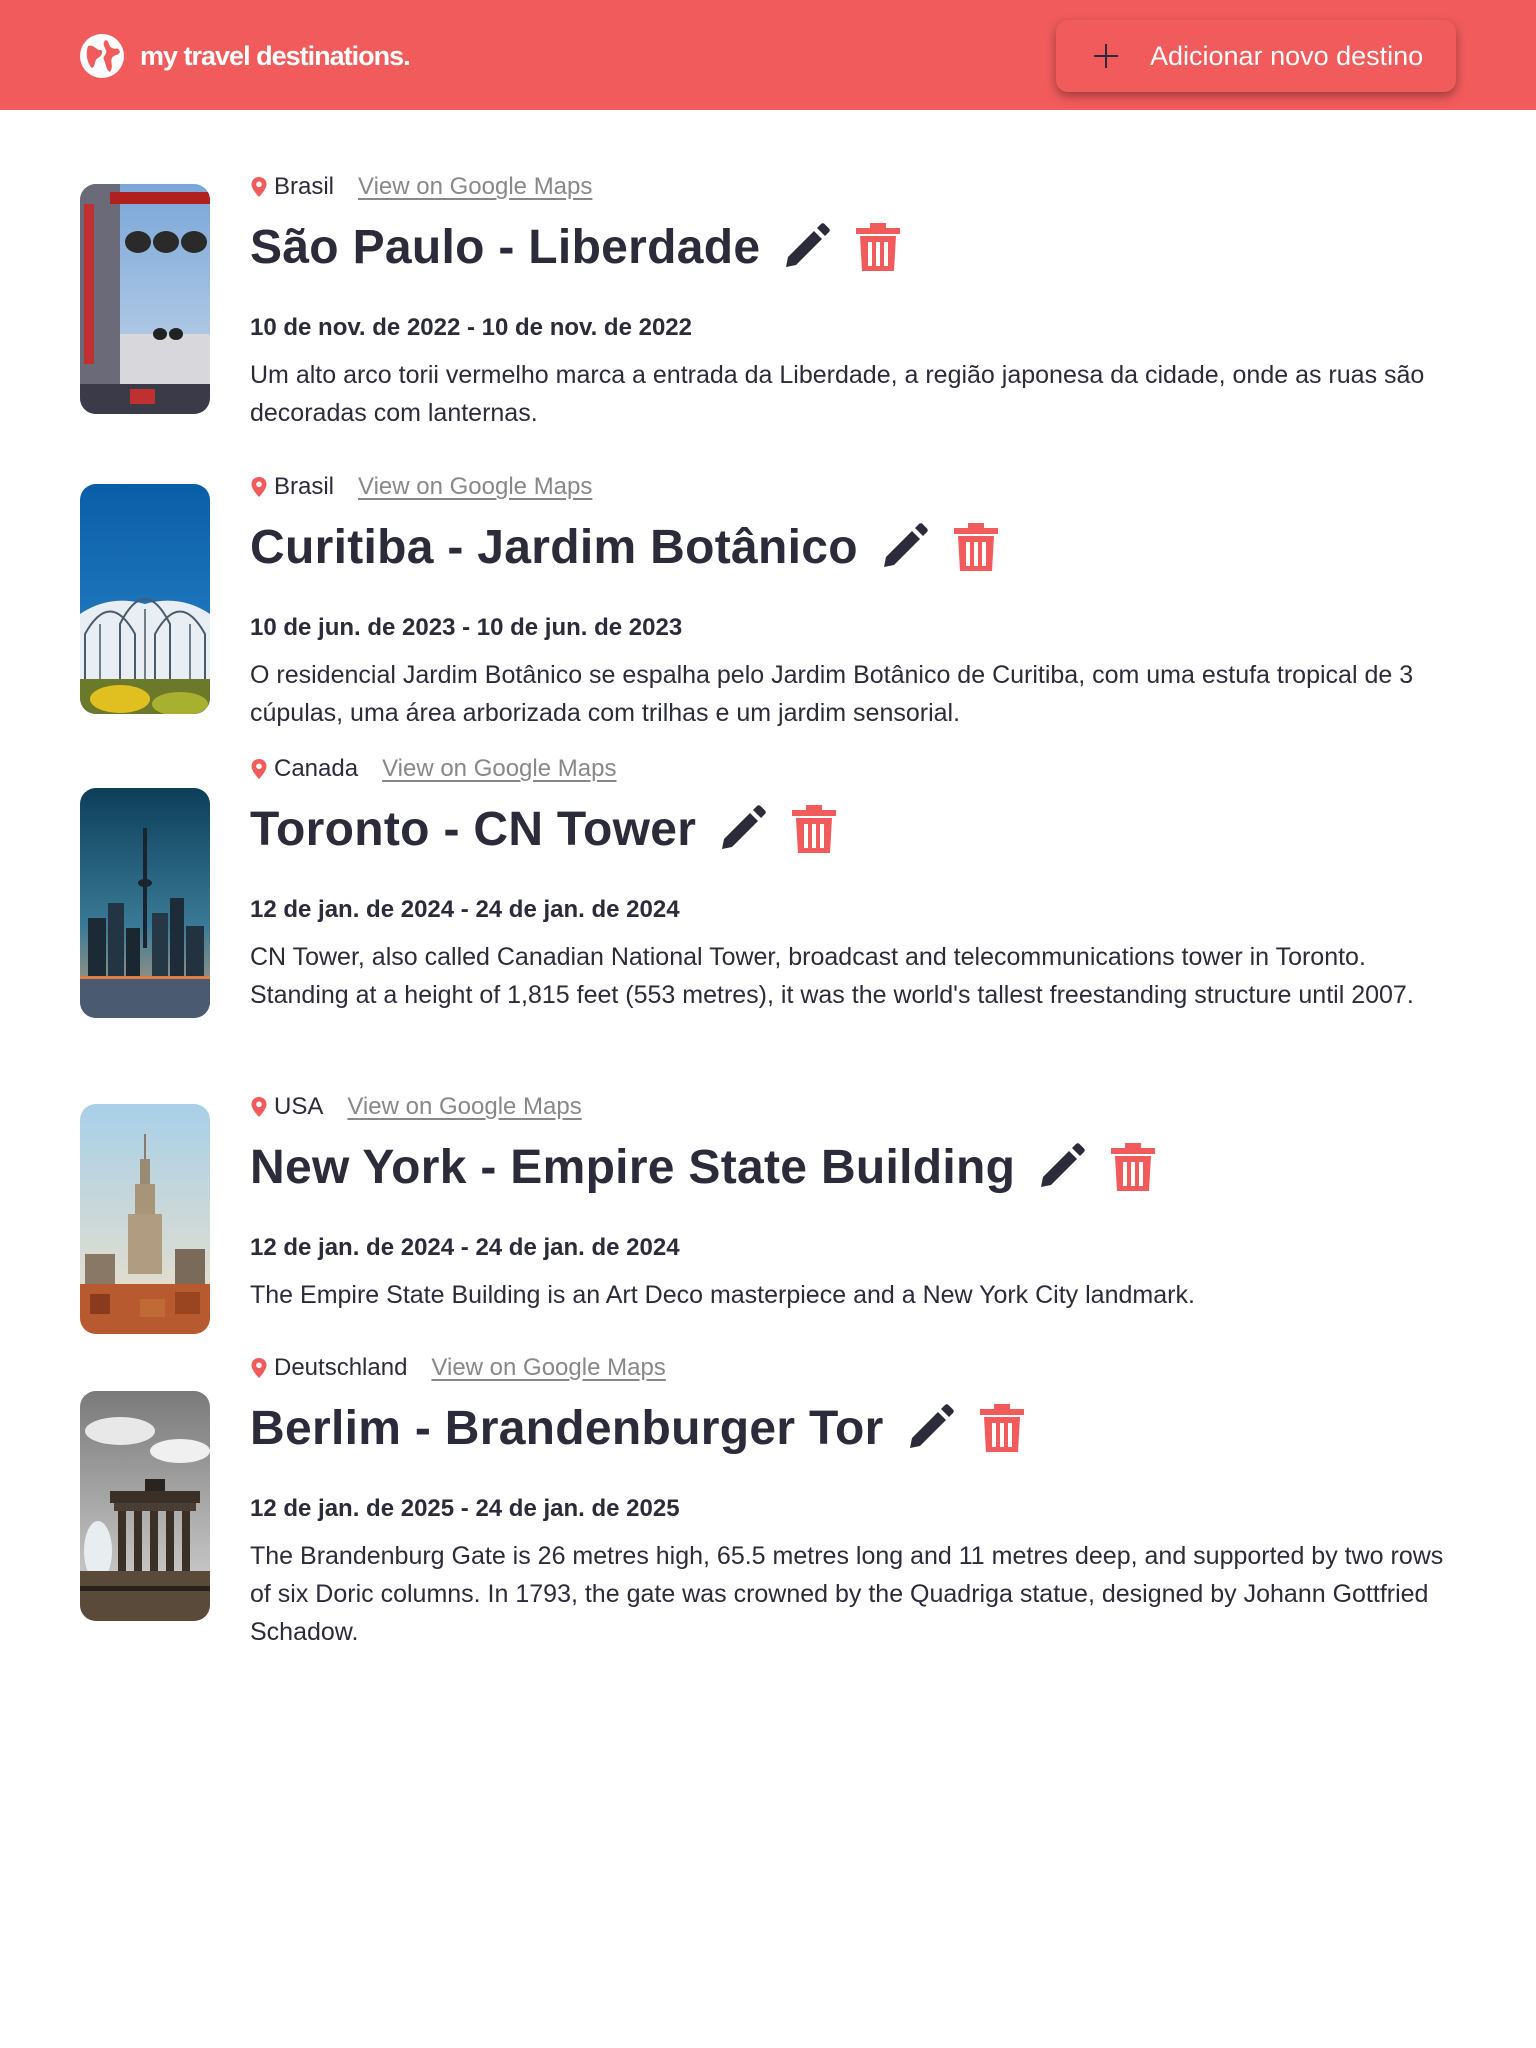 The image size is (1536, 2048). I want to click on destination-title-row: Berlim - Brandenburger Tor, so click(855, 1428).